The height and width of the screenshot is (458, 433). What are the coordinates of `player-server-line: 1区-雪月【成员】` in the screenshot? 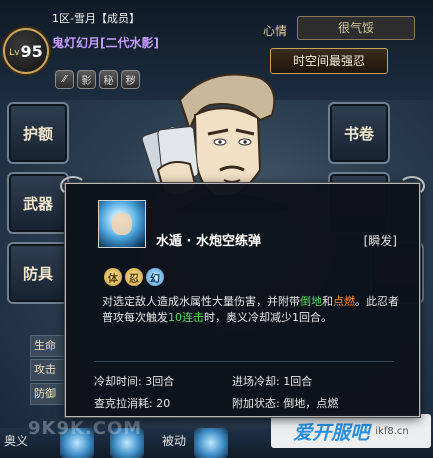 It's located at (96, 18).